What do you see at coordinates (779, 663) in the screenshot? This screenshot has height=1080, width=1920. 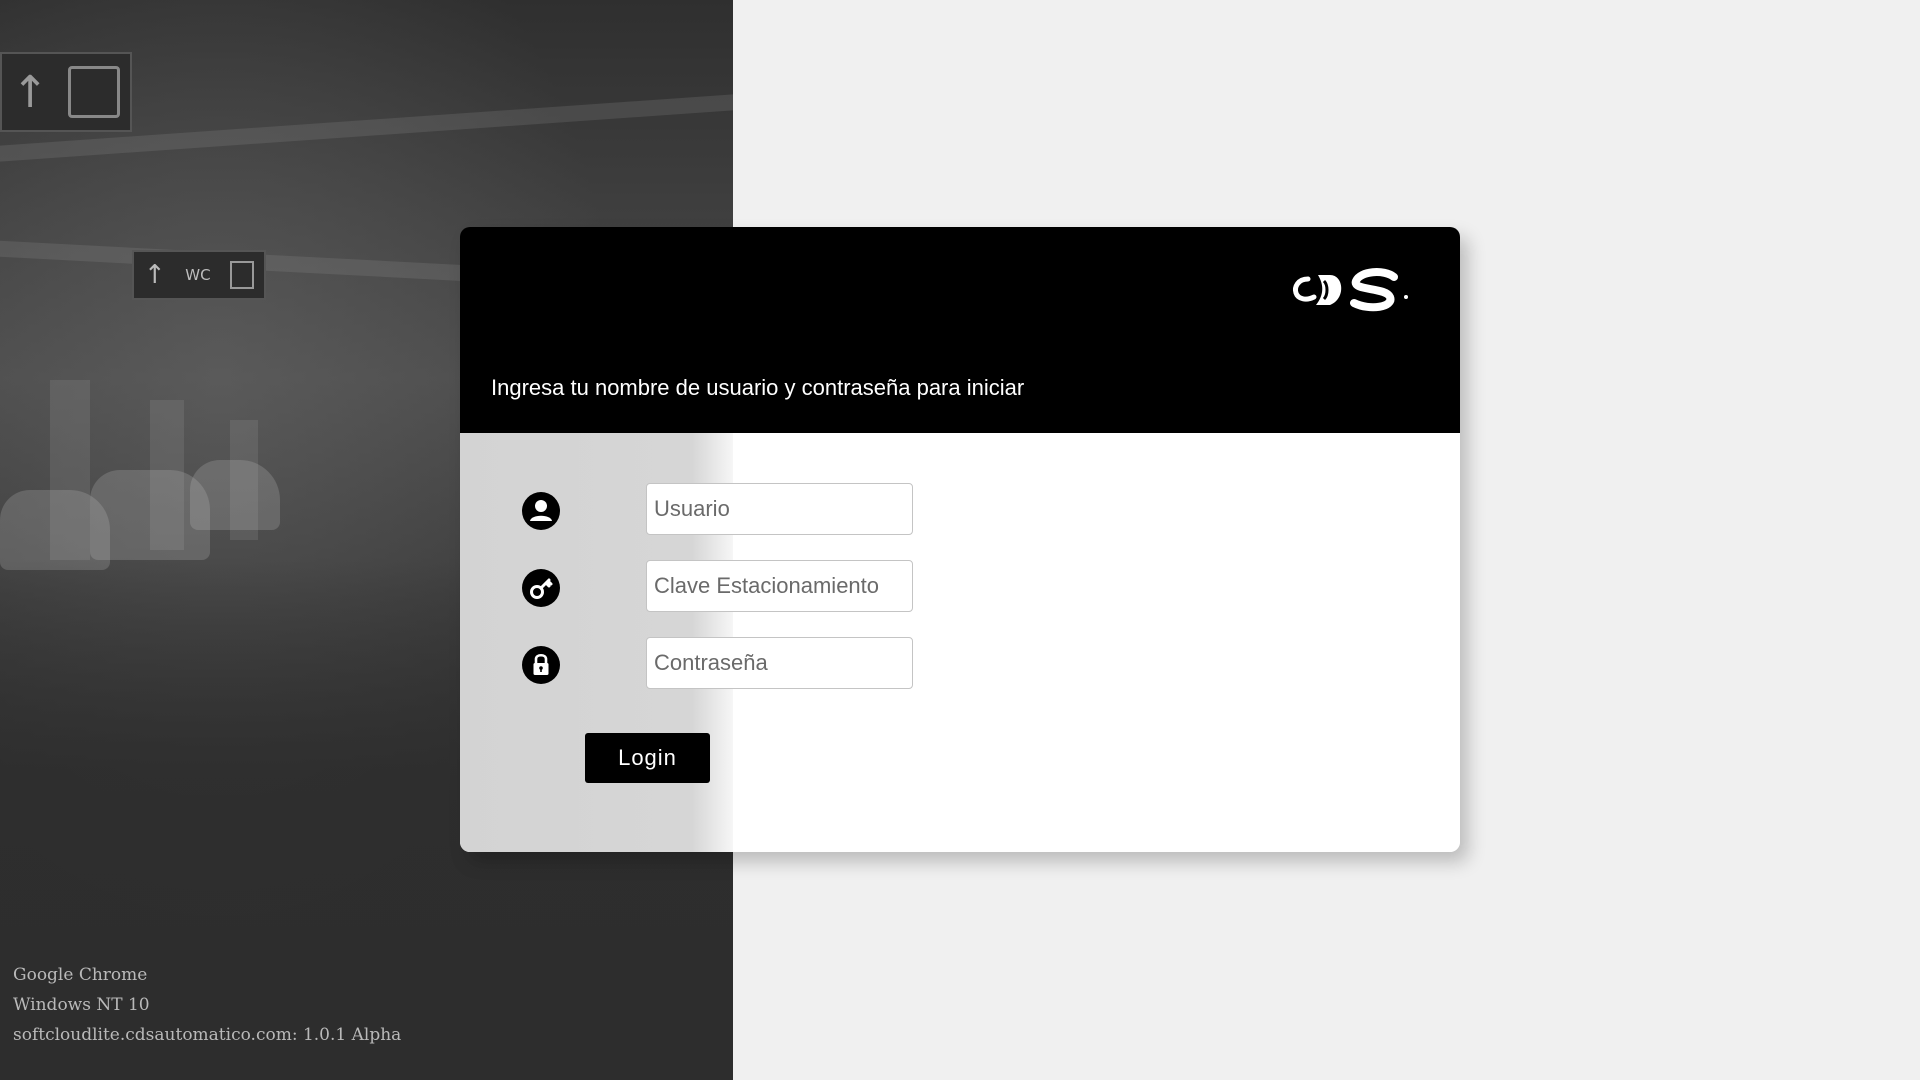 I see `password-input` at bounding box center [779, 663].